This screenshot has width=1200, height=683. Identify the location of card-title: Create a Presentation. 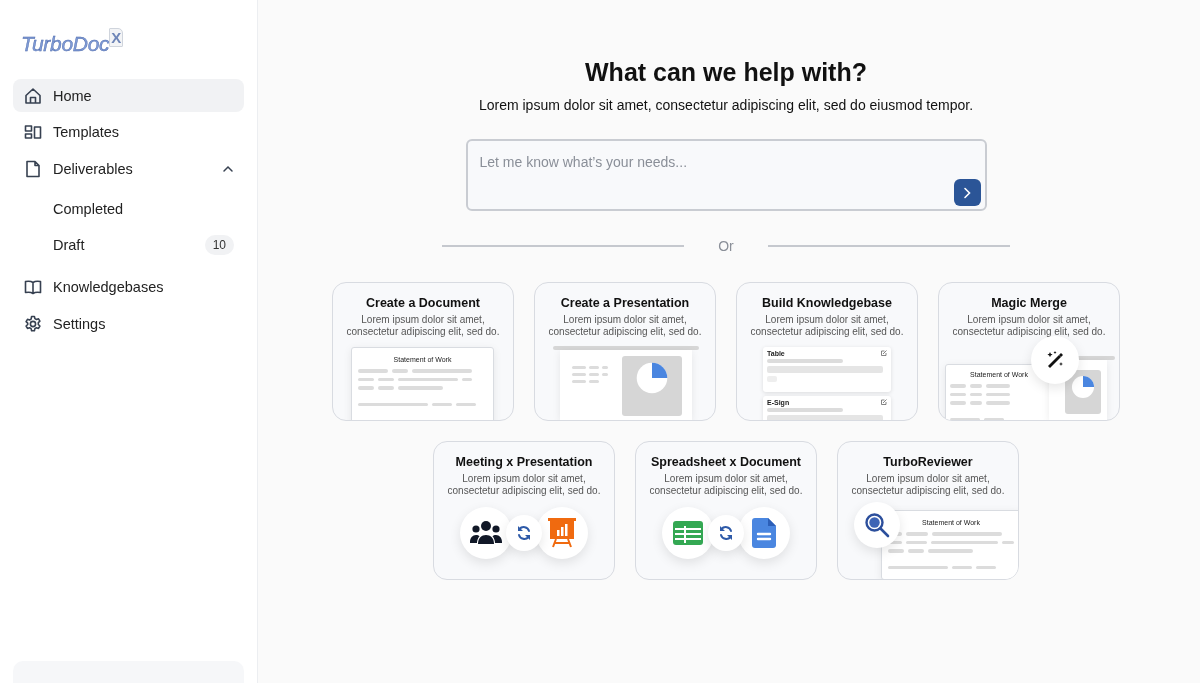
(625, 303).